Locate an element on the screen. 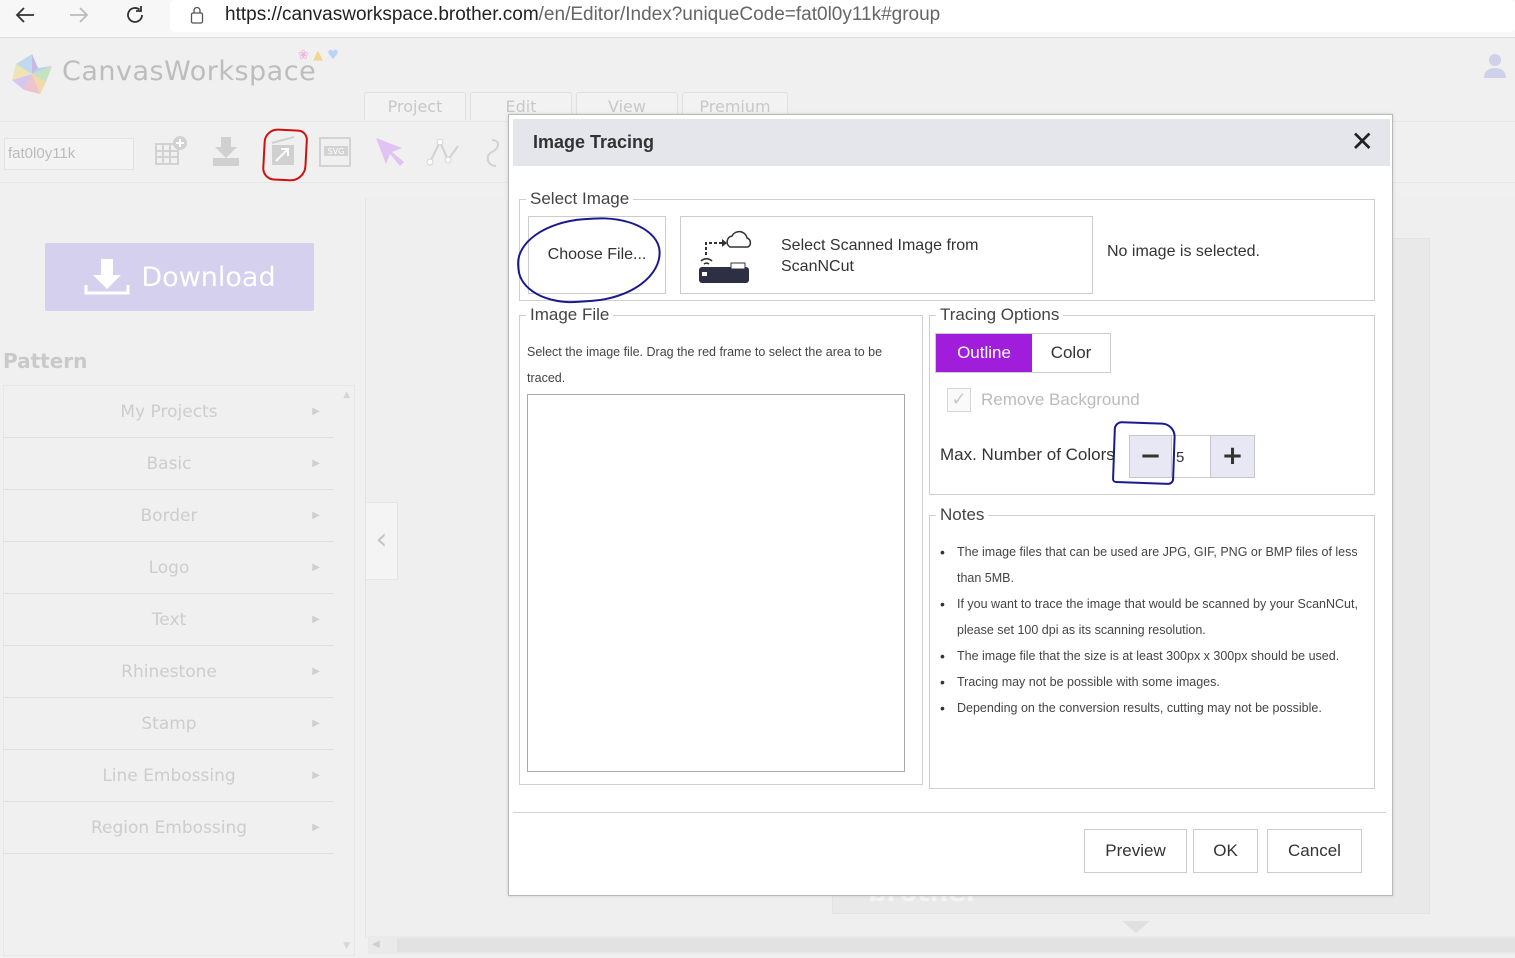 The height and width of the screenshot is (958, 1515). lock-icon is located at coordinates (197, 15).